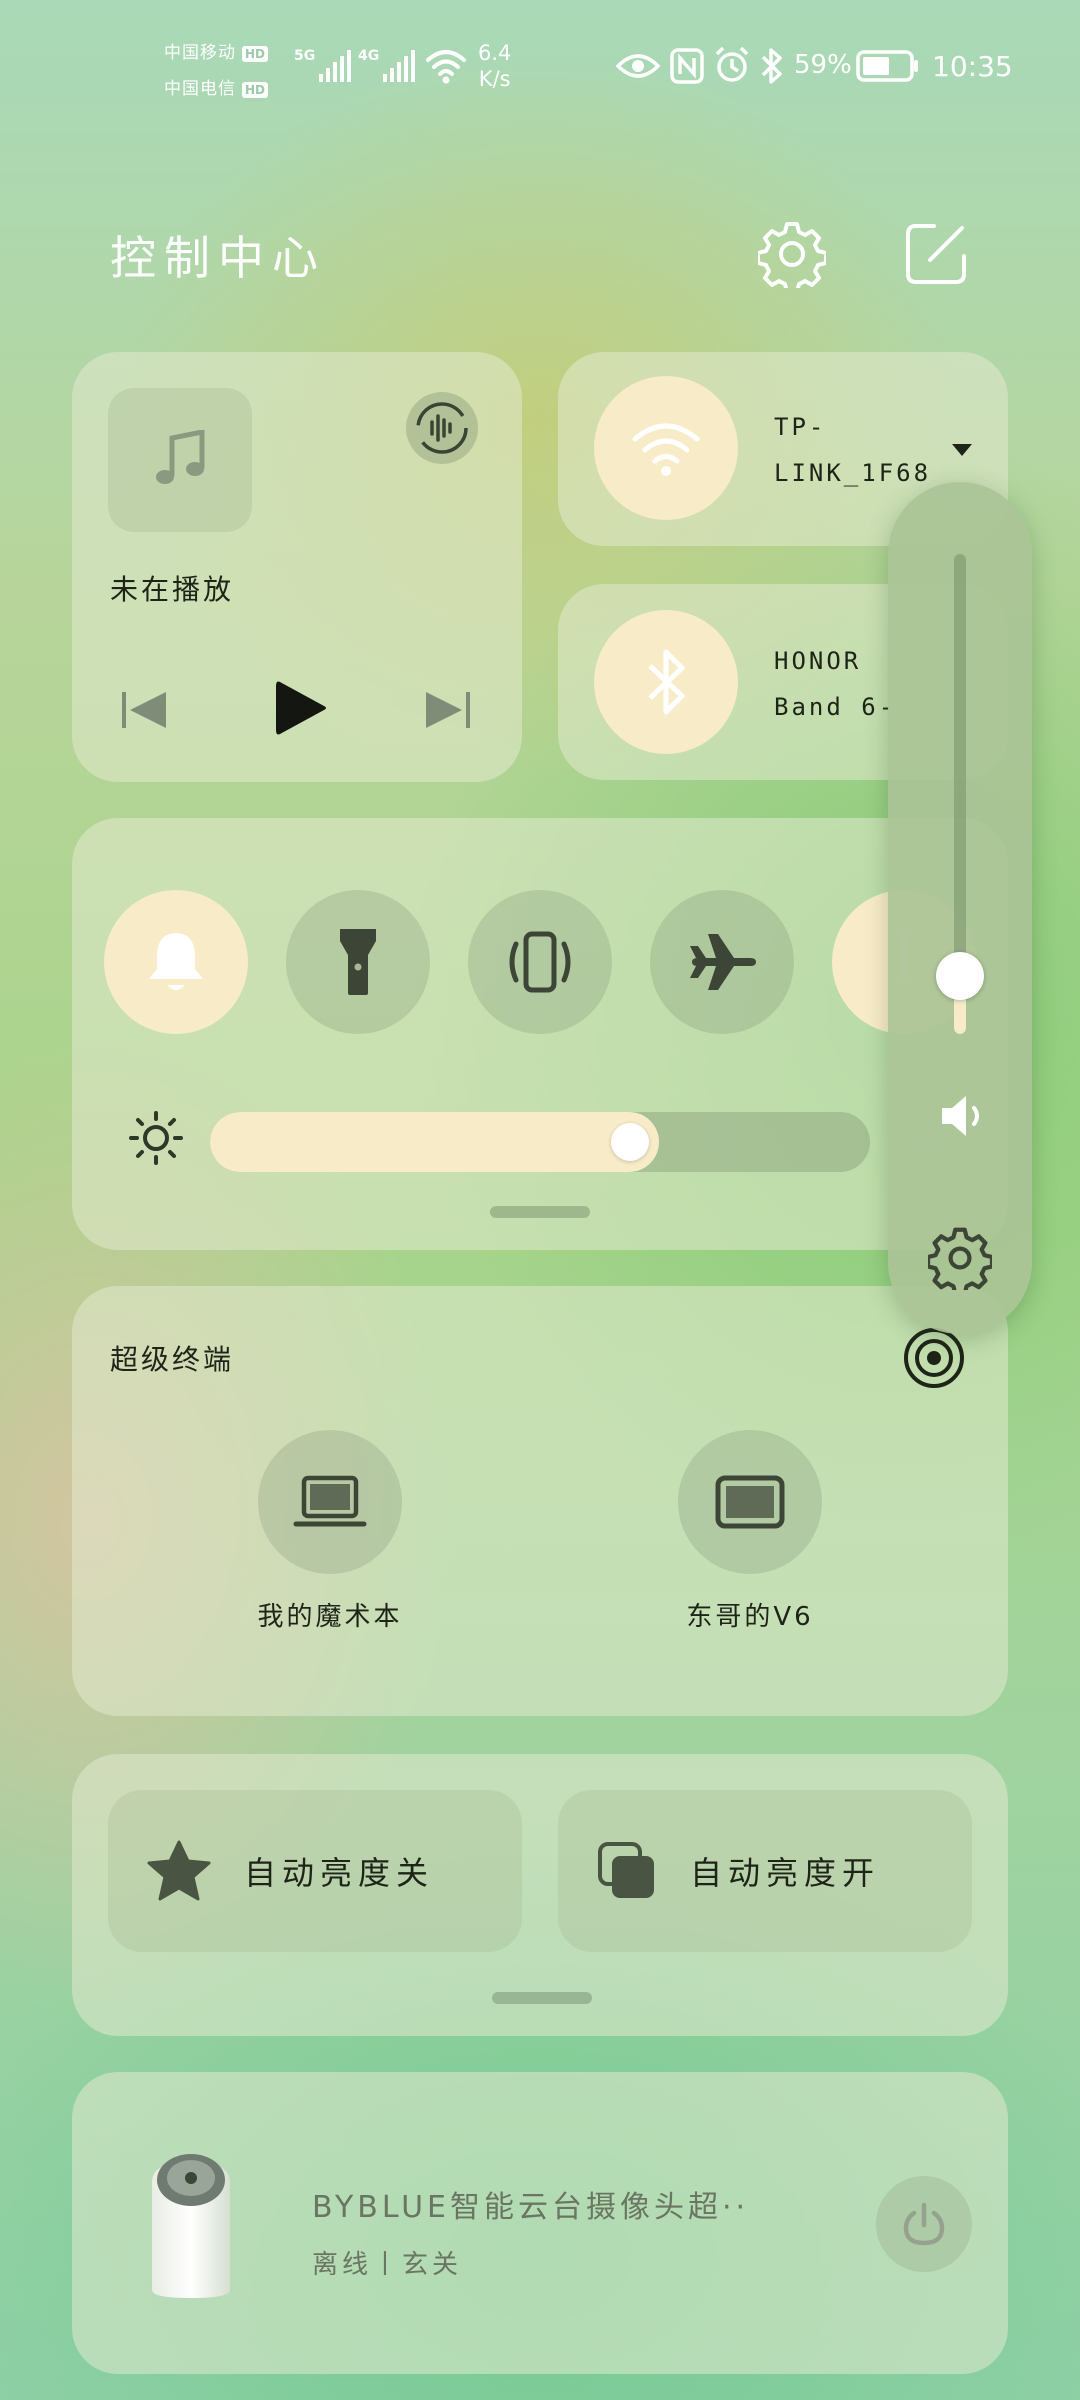  What do you see at coordinates (387, 2265) in the screenshot?
I see `smart-device-status: 离线丨玄关` at bounding box center [387, 2265].